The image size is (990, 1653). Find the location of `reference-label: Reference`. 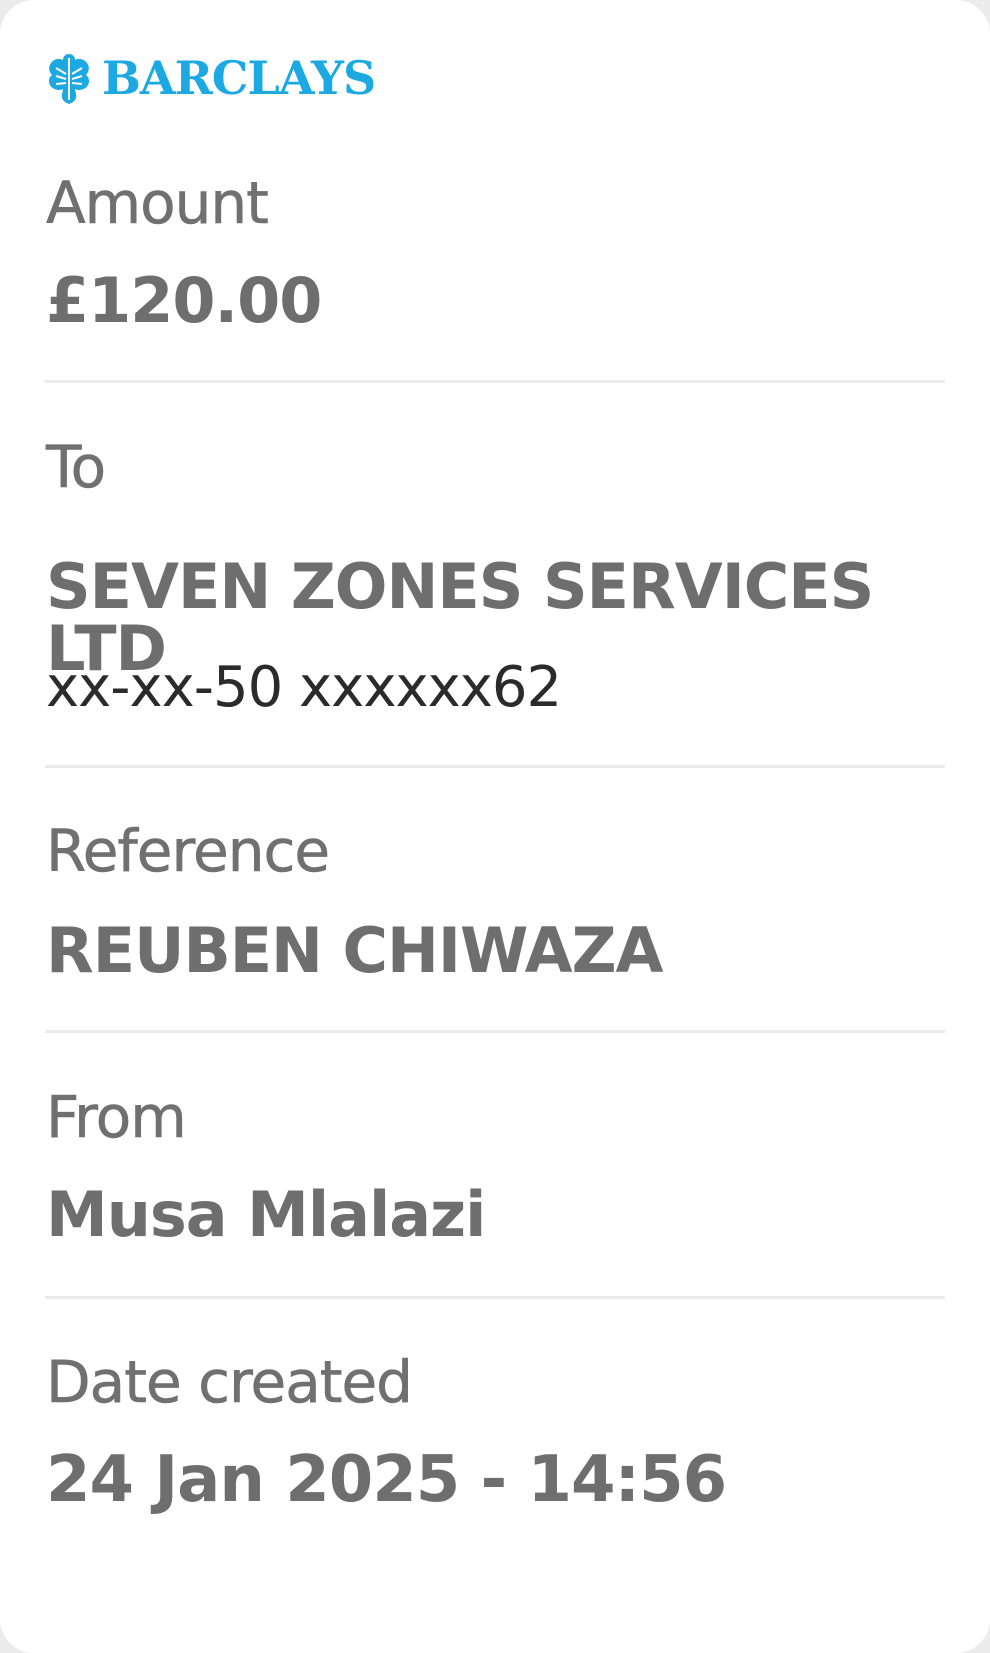

reference-label: Reference is located at coordinates (188, 851).